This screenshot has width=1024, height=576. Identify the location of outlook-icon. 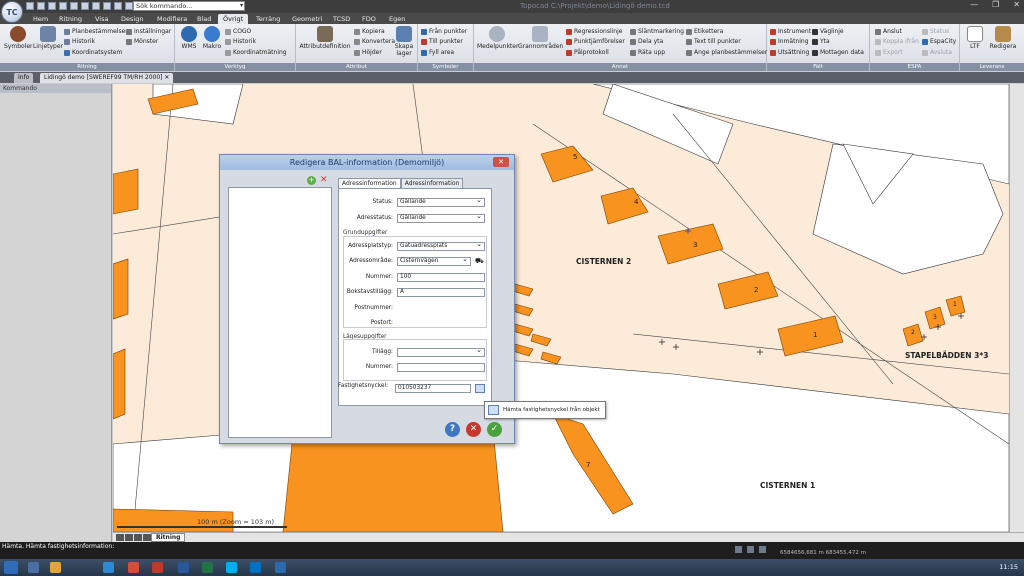
(255, 567).